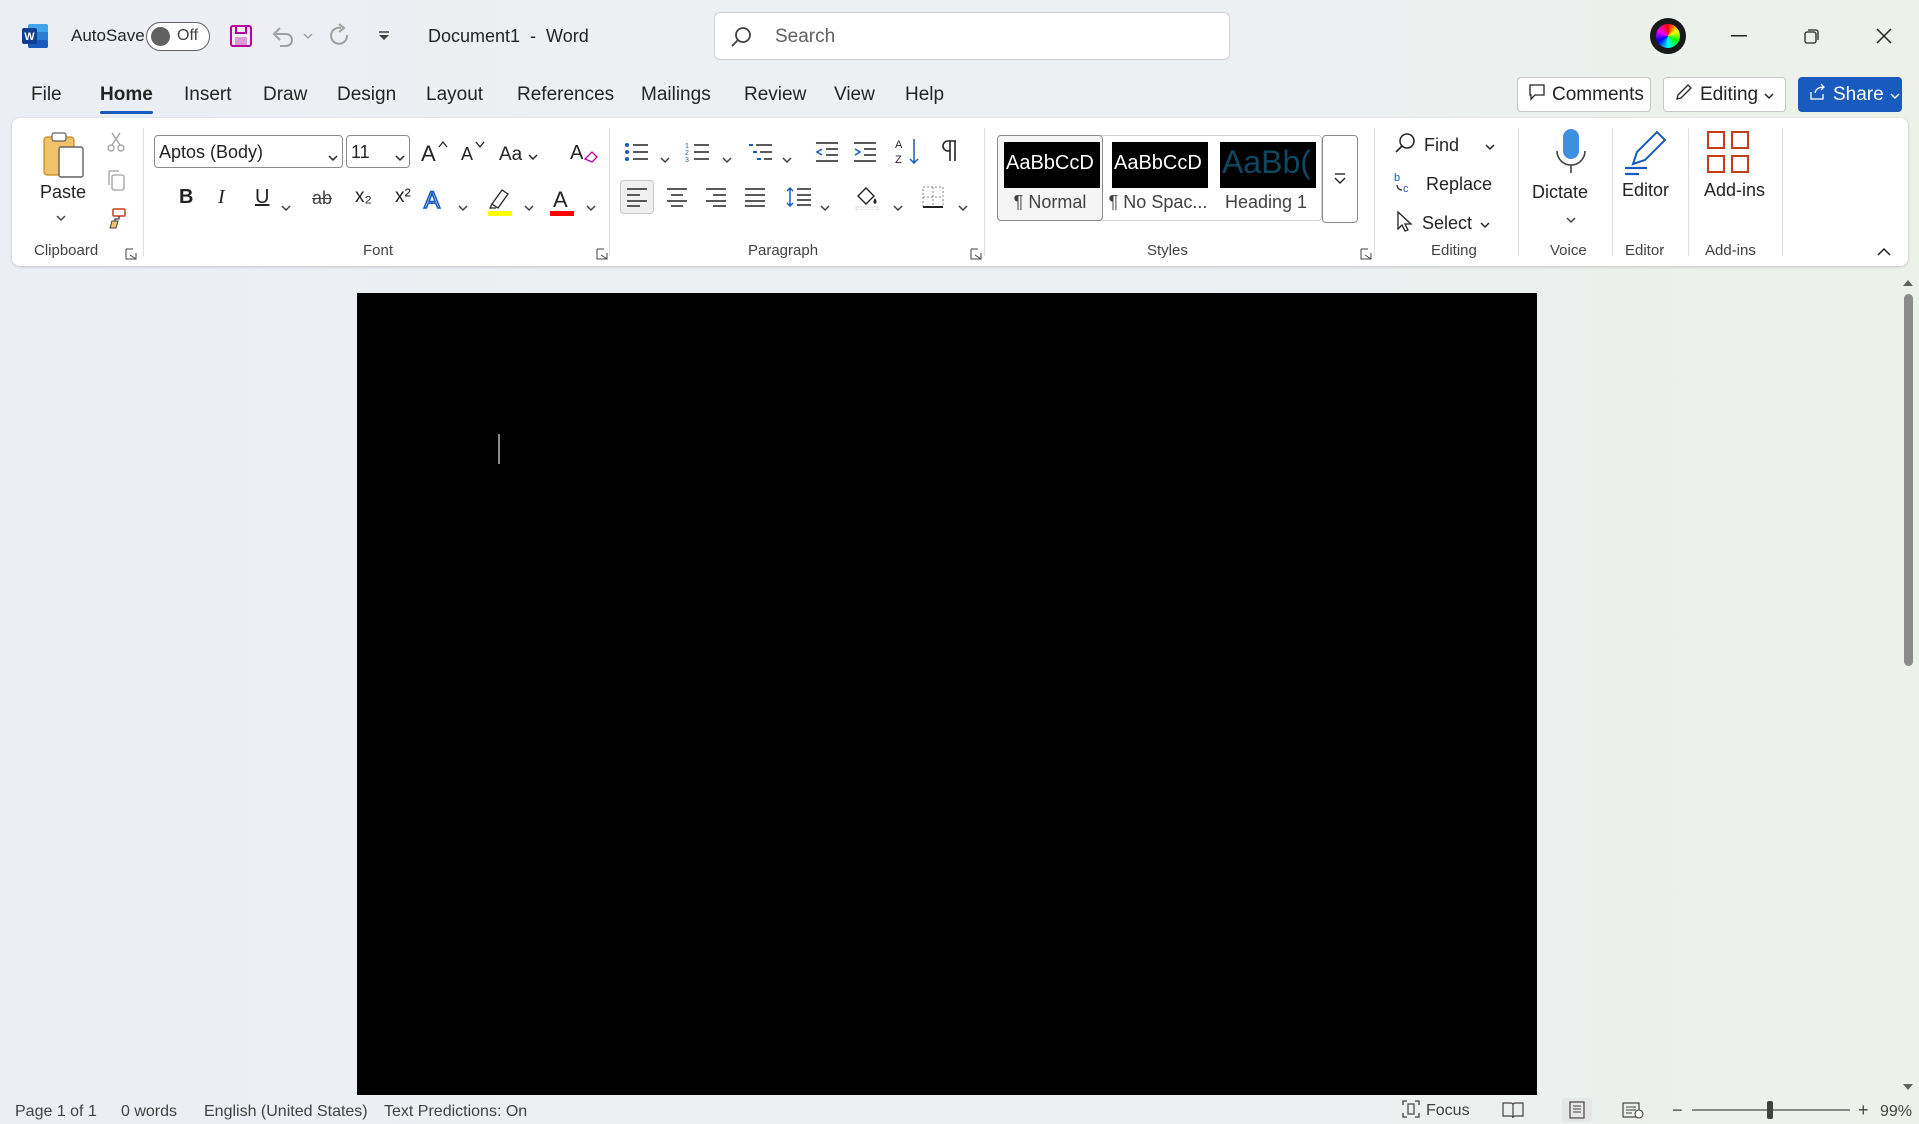  I want to click on tab-draw: Draw, so click(285, 95).